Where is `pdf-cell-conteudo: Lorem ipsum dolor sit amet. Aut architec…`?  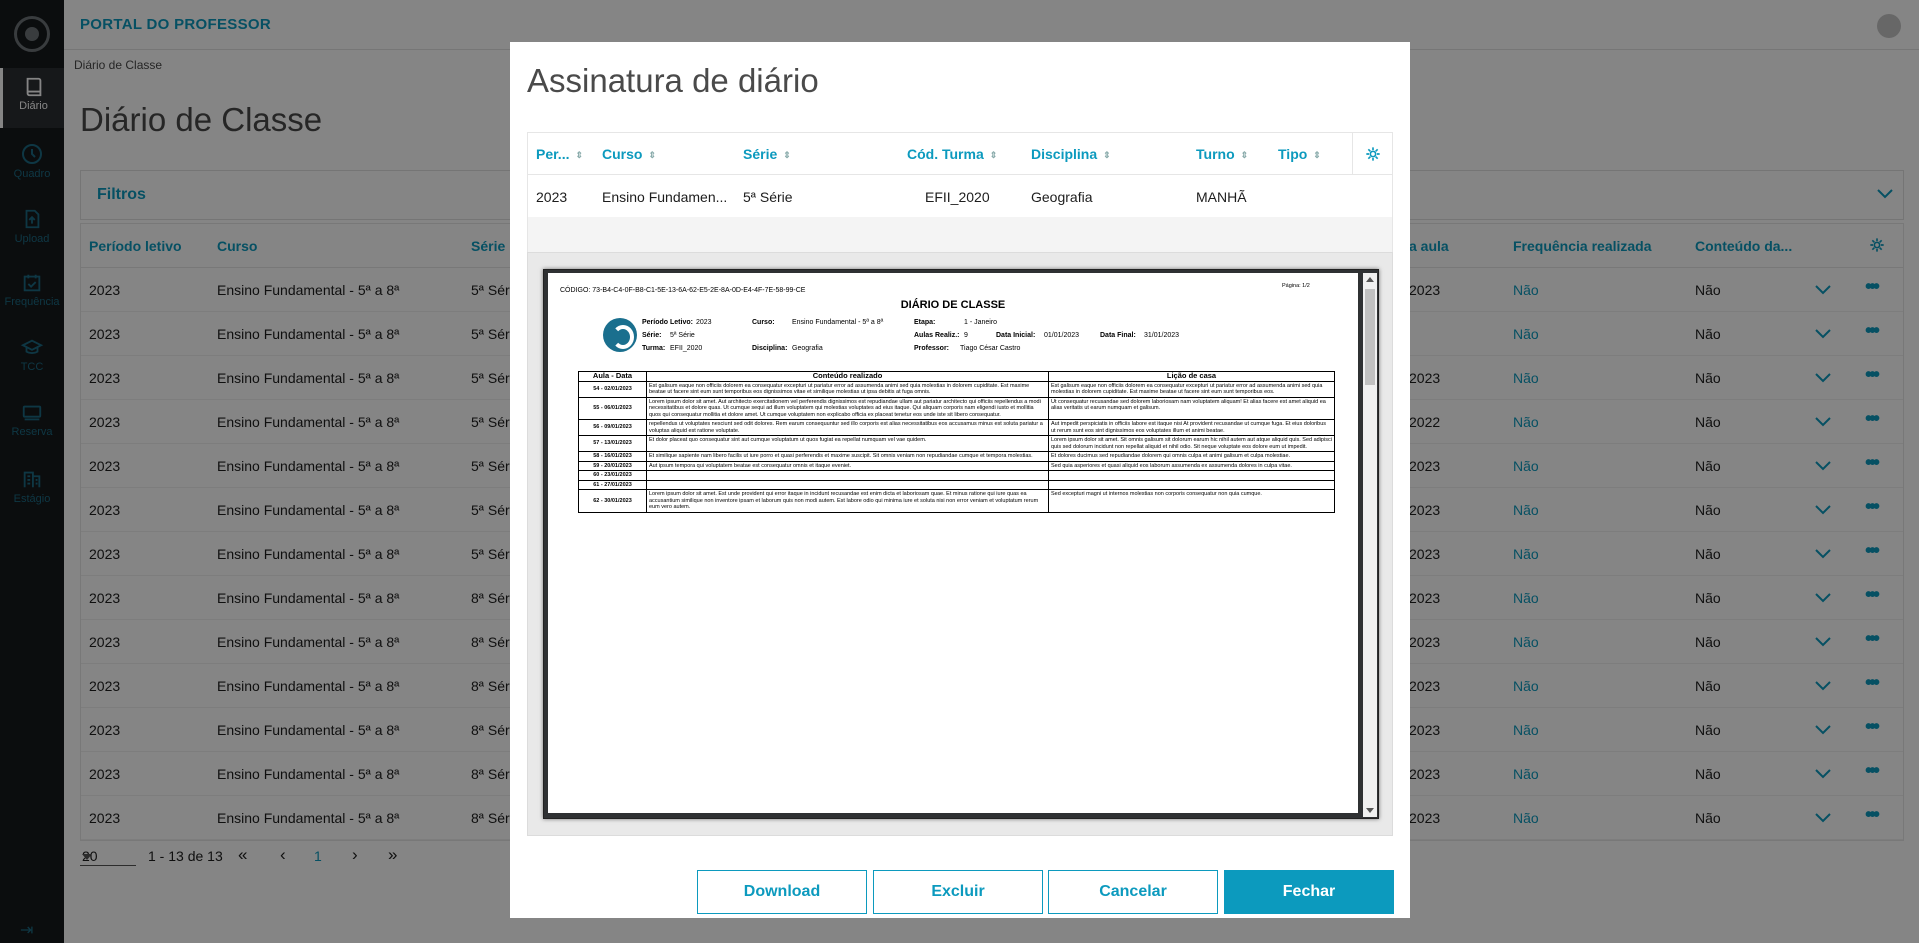
pdf-cell-conteudo: Lorem ipsum dolor sit amet. Aut architec… is located at coordinates (847, 408).